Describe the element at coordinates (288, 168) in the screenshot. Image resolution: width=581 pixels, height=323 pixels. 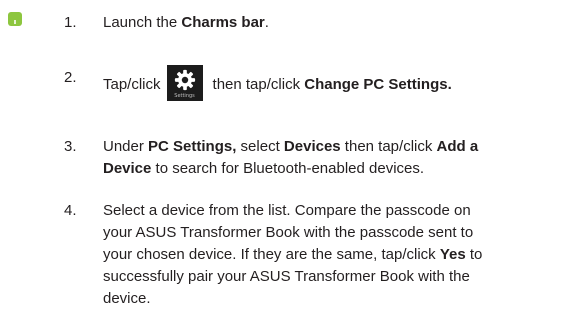
I see `step-text-run: to search for Bluetooth-enabled devices.` at that location.